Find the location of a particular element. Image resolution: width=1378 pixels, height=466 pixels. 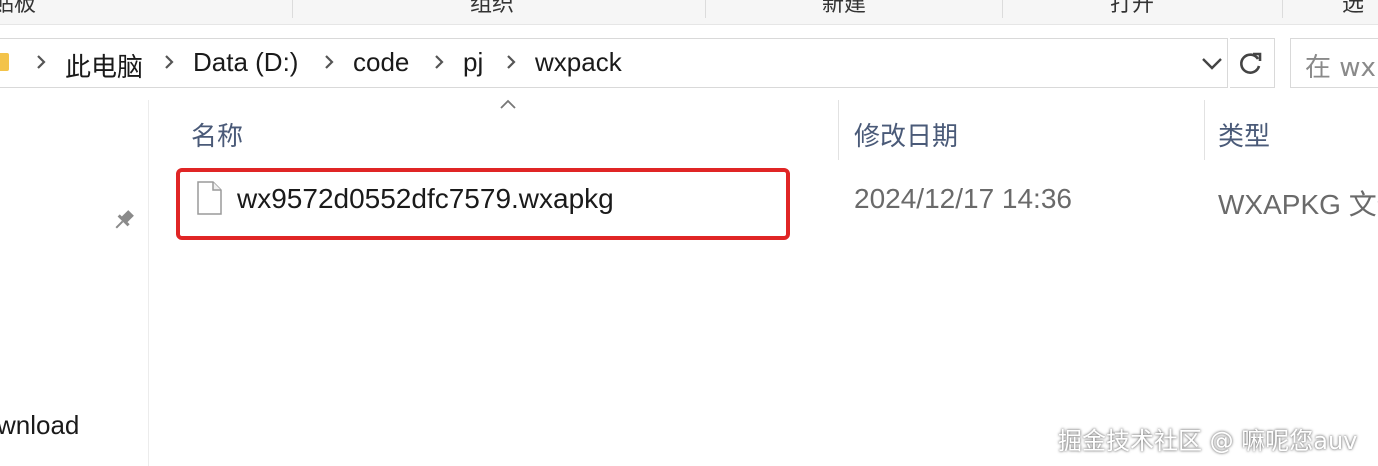

sort-up-icon is located at coordinates (508, 104).